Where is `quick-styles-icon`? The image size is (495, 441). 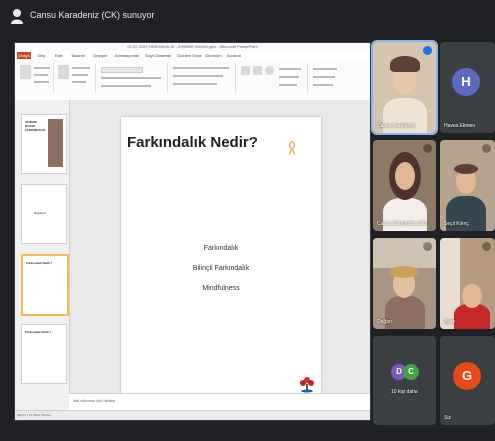
quick-styles-icon is located at coordinates (269, 70).